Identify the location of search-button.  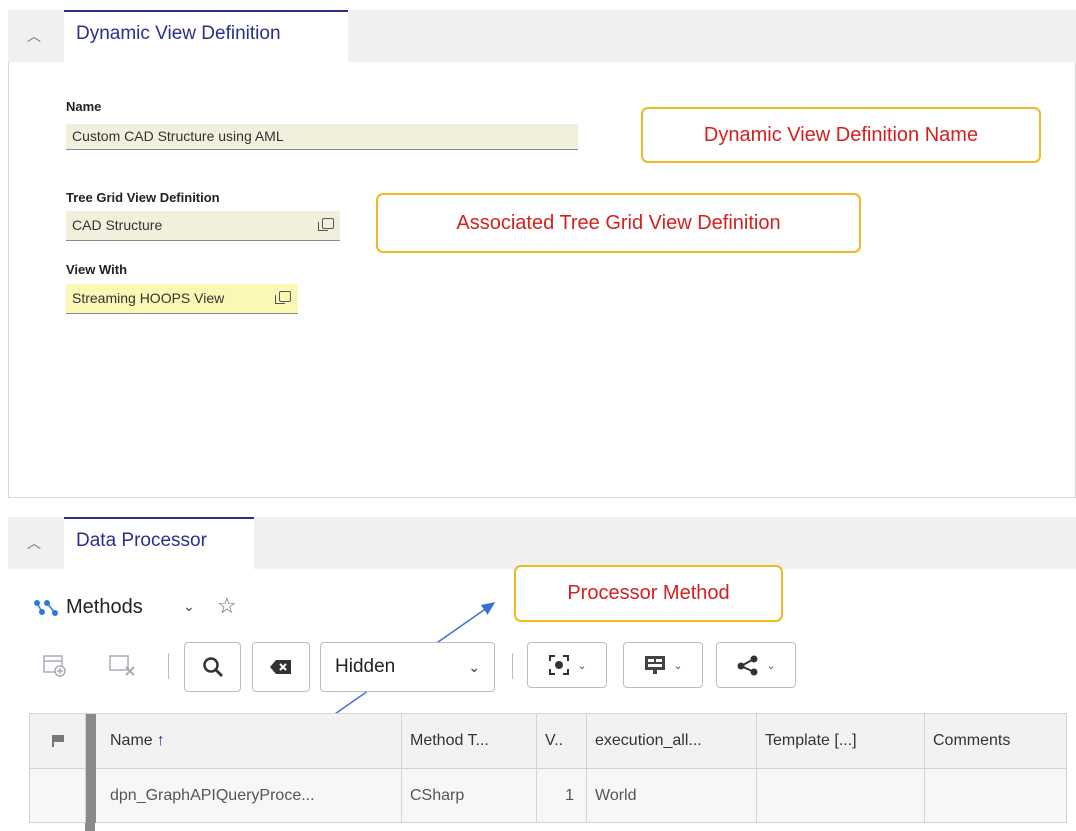
(212, 667).